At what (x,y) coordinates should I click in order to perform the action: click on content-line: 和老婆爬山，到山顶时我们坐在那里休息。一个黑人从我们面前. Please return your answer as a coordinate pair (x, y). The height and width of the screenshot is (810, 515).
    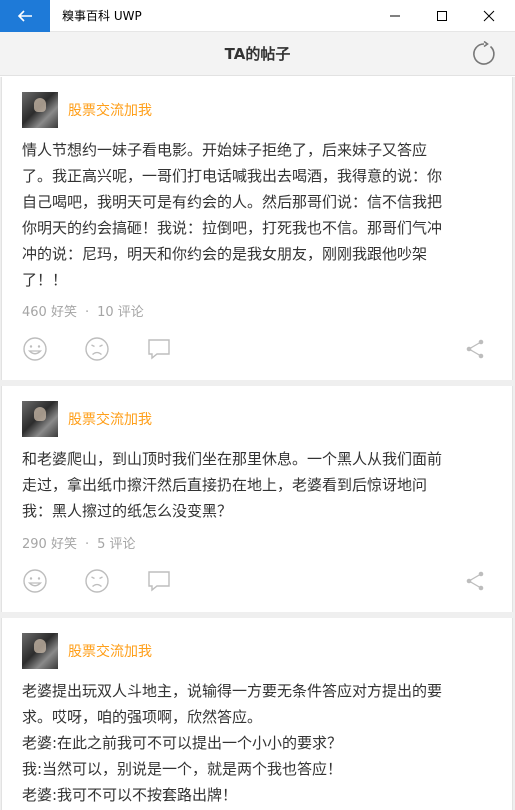
    Looking at the image, I should click on (232, 459).